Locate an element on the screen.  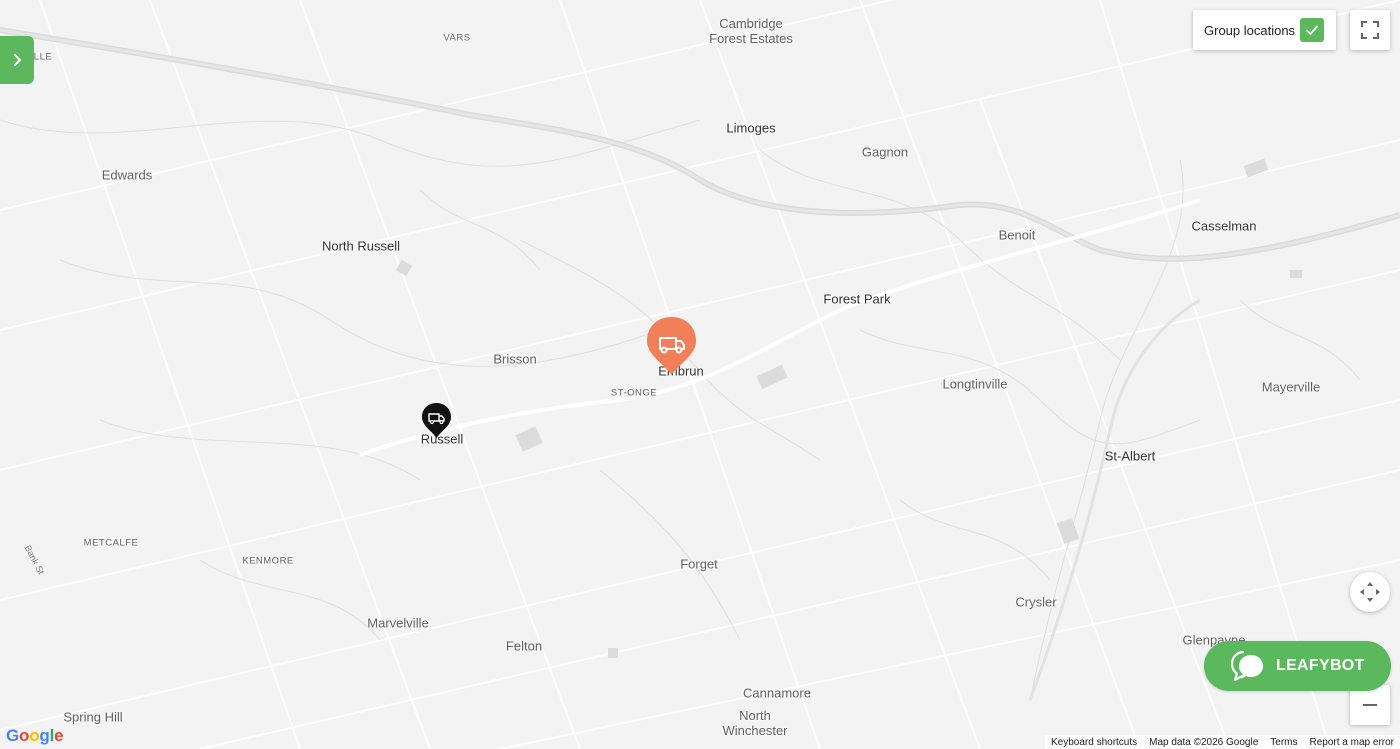
place-label: Edwards is located at coordinates (127, 175).